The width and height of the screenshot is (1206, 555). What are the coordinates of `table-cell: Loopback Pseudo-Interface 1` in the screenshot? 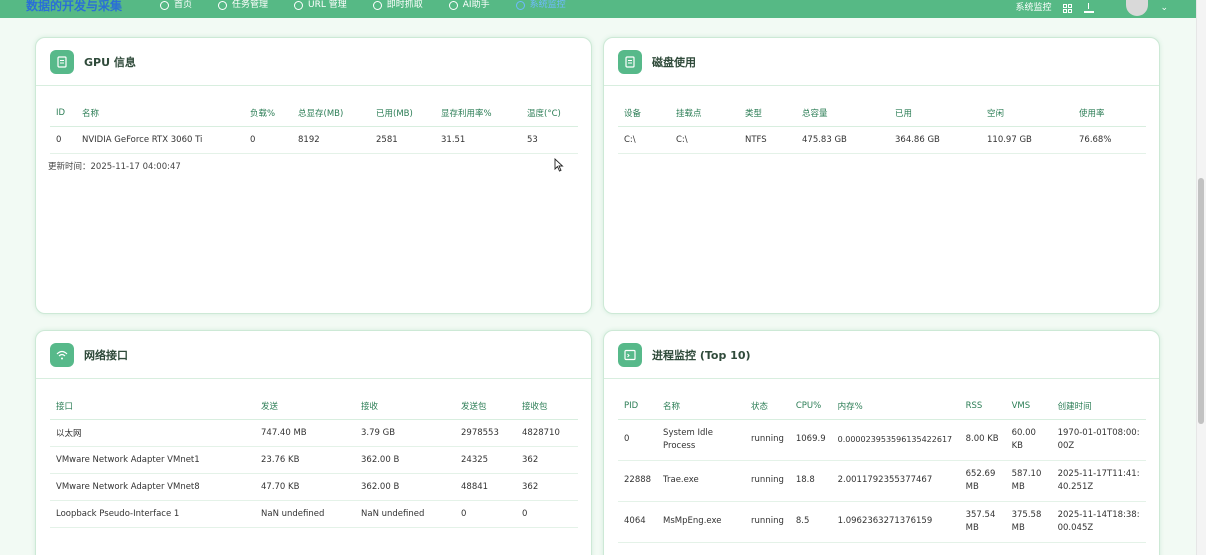 It's located at (152, 514).